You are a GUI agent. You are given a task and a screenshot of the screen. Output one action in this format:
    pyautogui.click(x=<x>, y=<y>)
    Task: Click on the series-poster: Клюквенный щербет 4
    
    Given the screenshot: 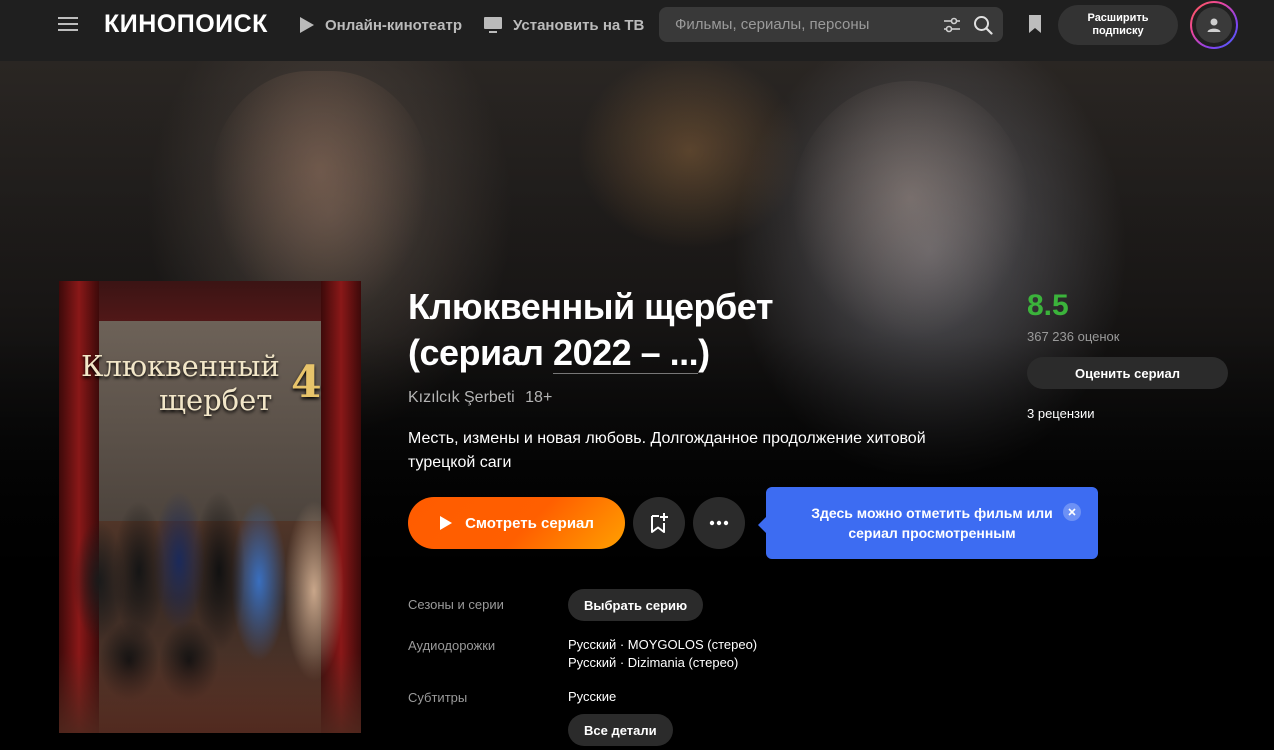 What is the action you would take?
    pyautogui.click(x=210, y=507)
    